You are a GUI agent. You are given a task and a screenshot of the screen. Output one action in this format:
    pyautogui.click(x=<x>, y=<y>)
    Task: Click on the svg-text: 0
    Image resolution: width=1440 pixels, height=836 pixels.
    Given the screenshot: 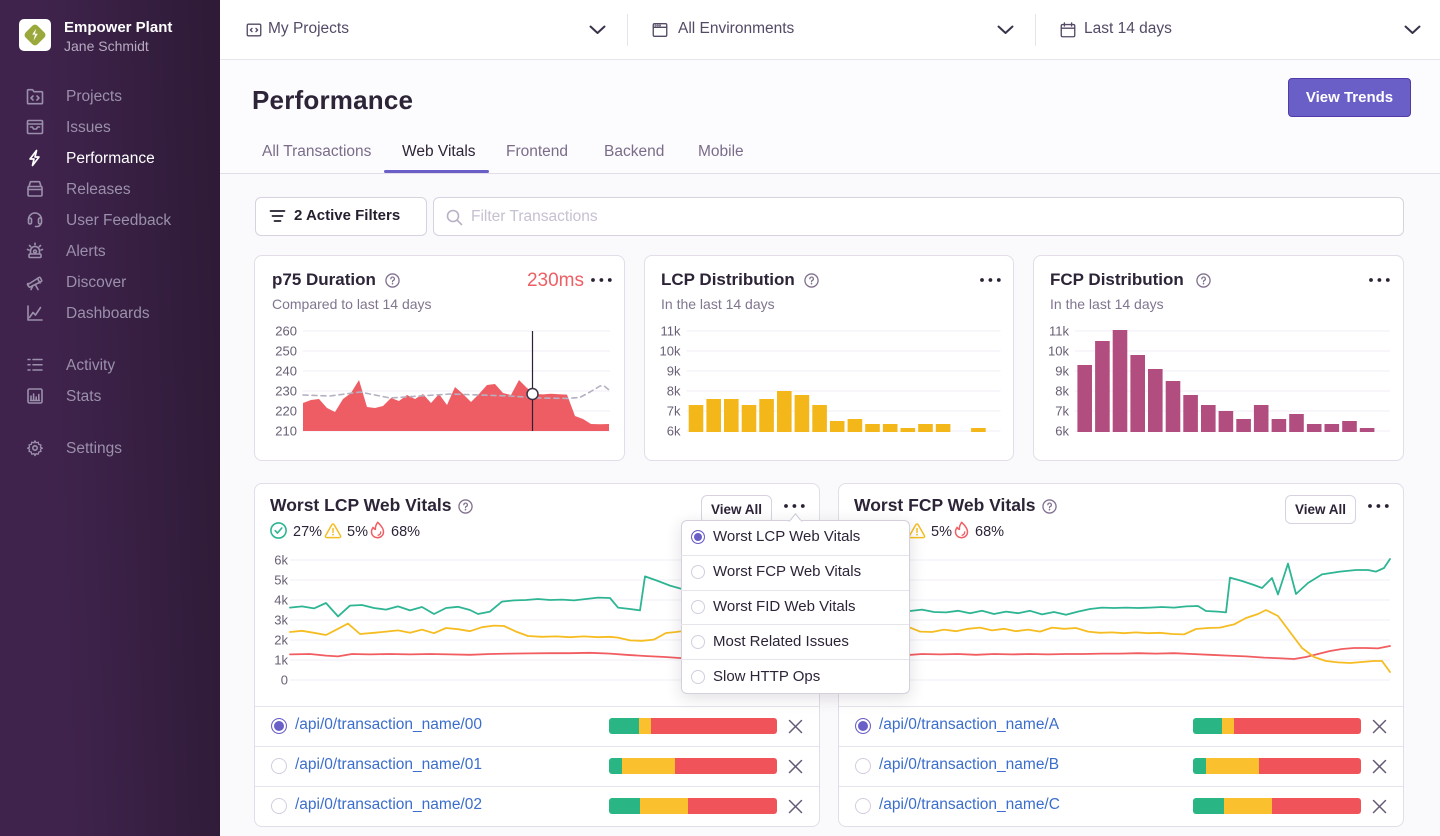 What is the action you would take?
    pyautogui.click(x=284, y=680)
    